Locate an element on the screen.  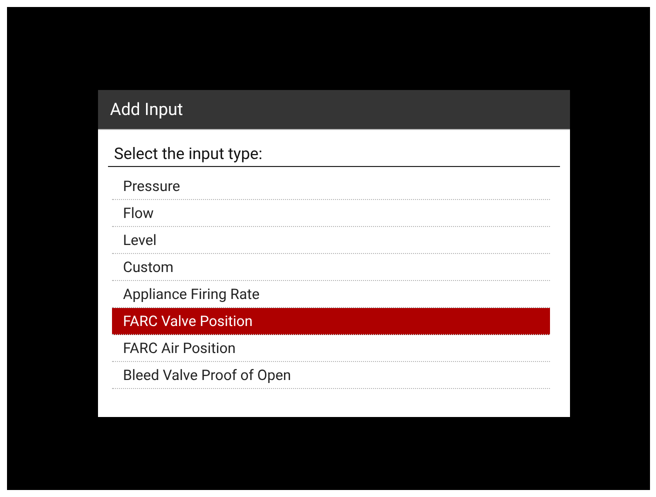
list-item: Level is located at coordinates (331, 240).